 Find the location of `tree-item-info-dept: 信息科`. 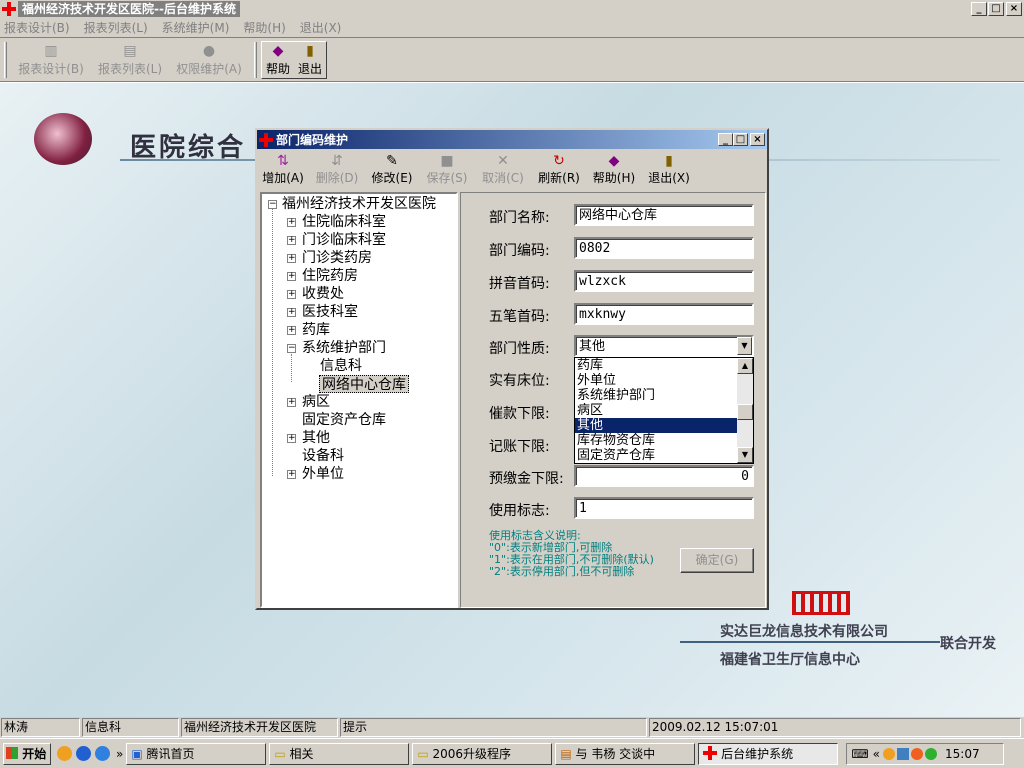

tree-item-info-dept: 信息科 is located at coordinates (341, 366).